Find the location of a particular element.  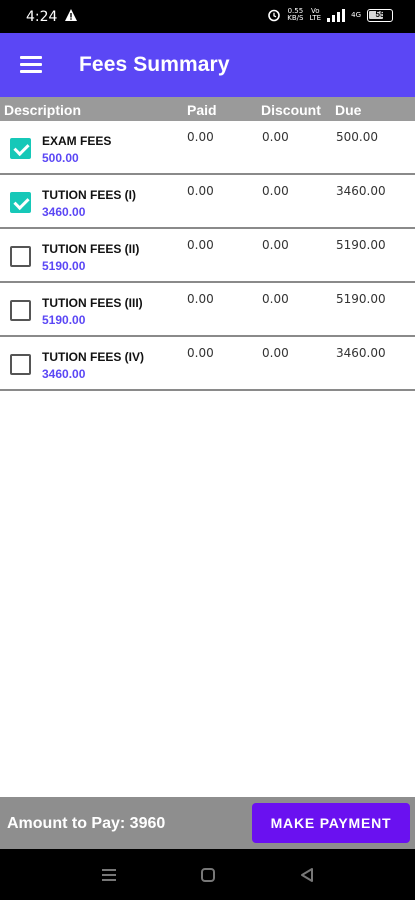

page-title: Fees Summary is located at coordinates (154, 64).